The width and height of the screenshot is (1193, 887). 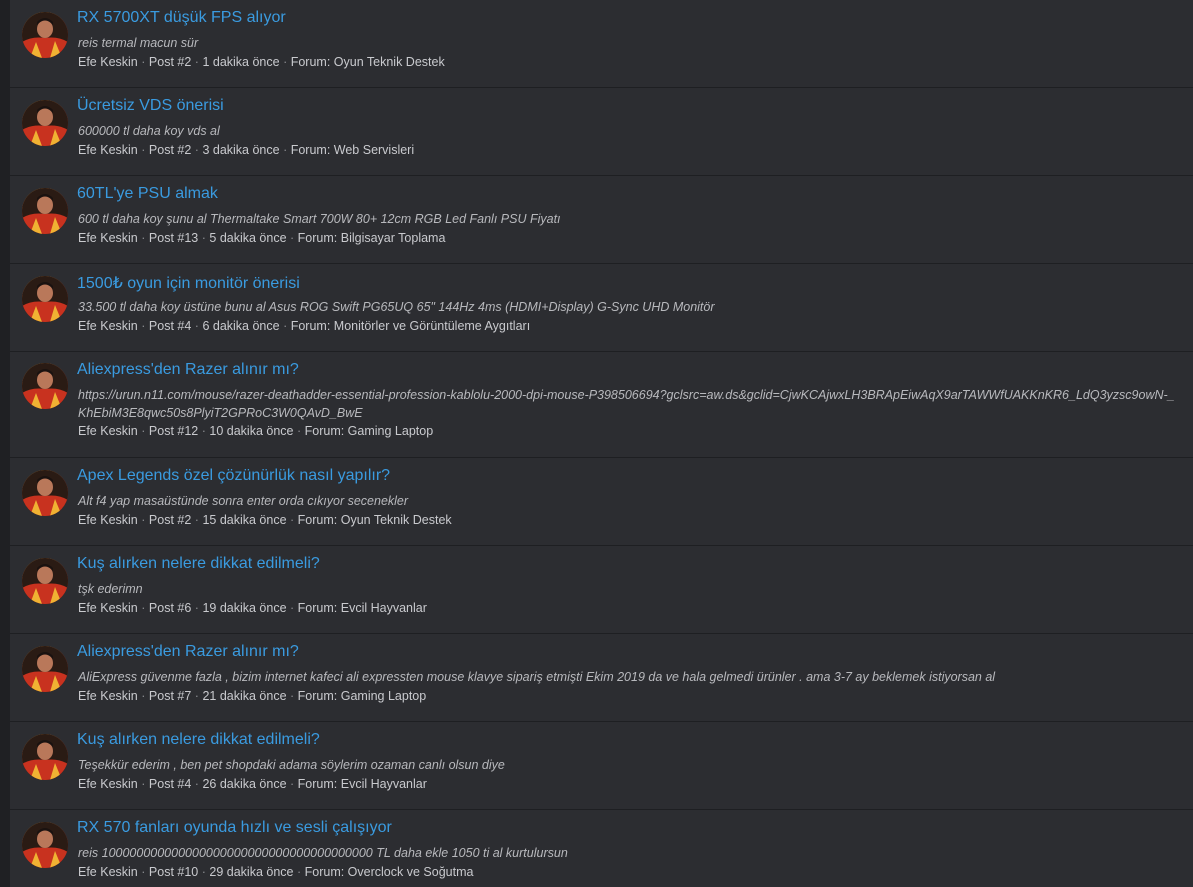 What do you see at coordinates (173, 431) in the screenshot?
I see `post-number-link: Post #12` at bounding box center [173, 431].